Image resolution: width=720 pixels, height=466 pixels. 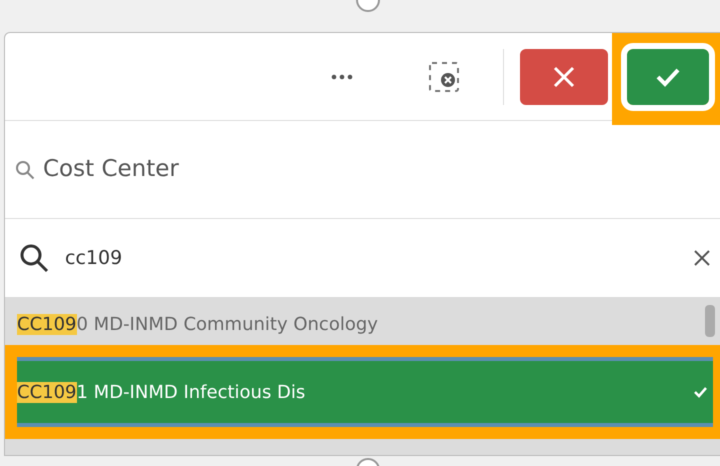 What do you see at coordinates (702, 258) in the screenshot?
I see `clear-icon` at bounding box center [702, 258].